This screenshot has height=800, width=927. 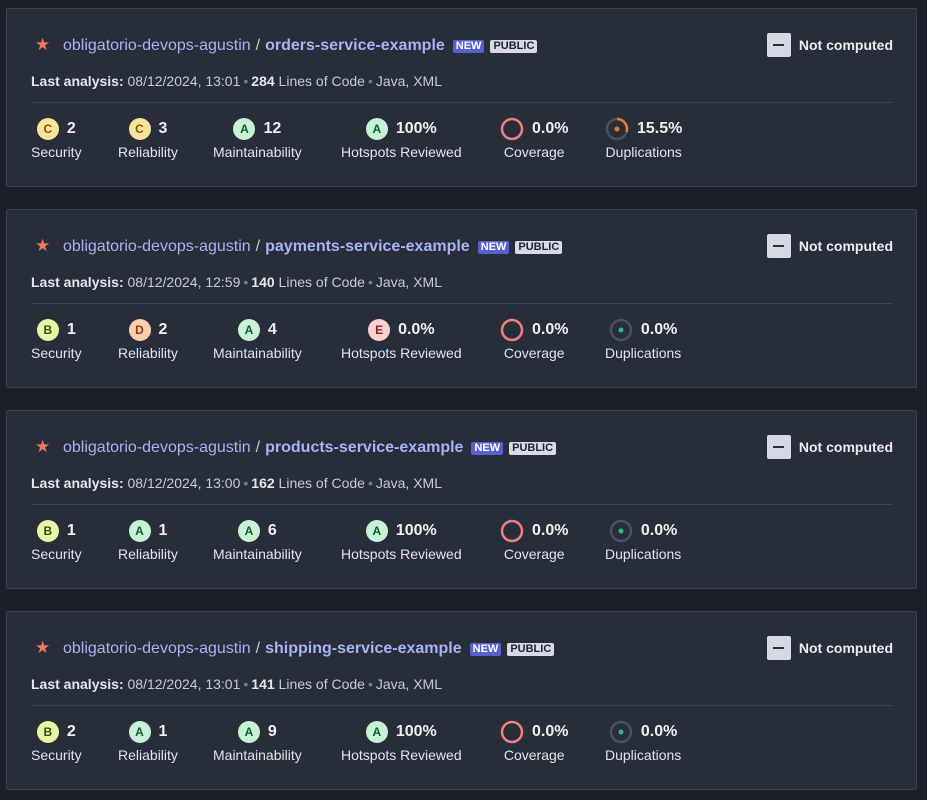 I want to click on project-link: payments-service-example, so click(x=367, y=247).